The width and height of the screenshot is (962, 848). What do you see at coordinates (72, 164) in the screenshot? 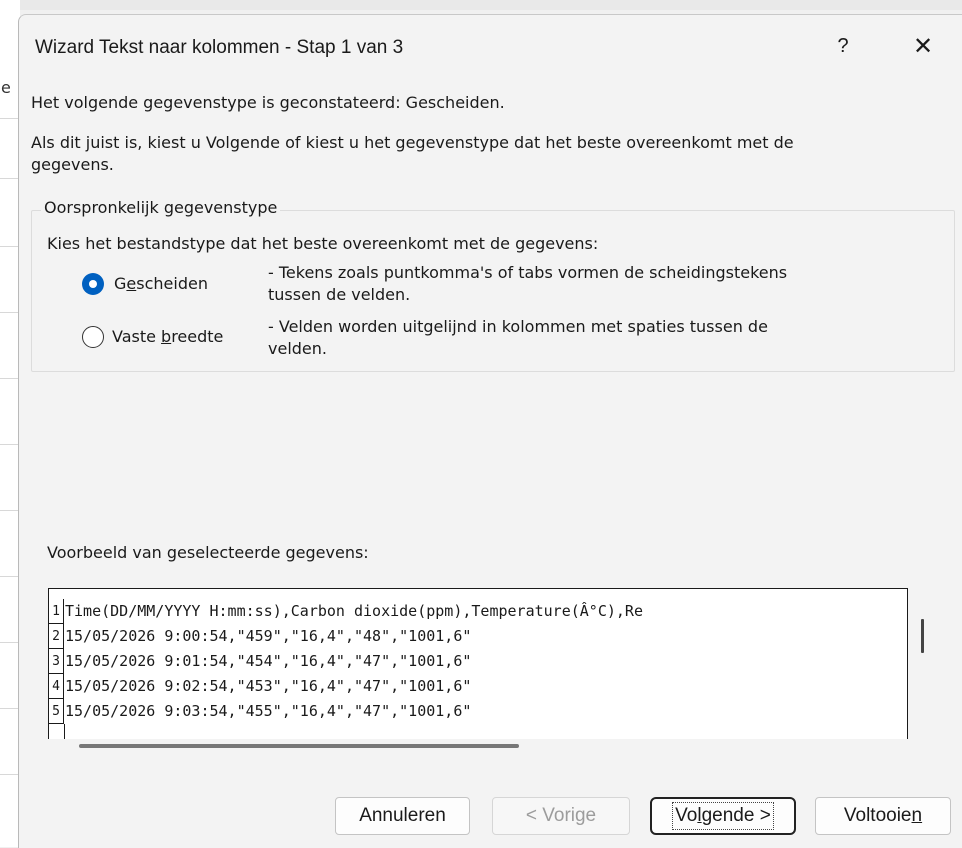
I see `instruction-text-line2: gegevens.` at bounding box center [72, 164].